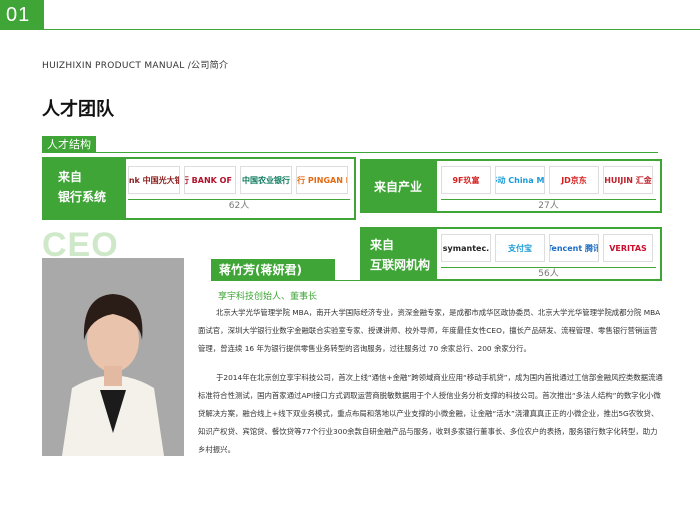 The height and width of the screenshot is (506, 700). What do you see at coordinates (154, 180) in the screenshot?
I see `everbright-bank-logo: Bank 中国光大银行` at bounding box center [154, 180].